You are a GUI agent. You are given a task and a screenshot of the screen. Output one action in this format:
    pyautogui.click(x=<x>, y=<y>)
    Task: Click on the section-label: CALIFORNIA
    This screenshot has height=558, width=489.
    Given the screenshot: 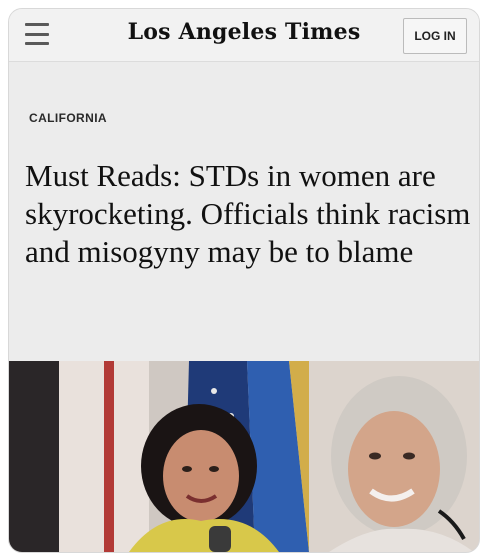 What is the action you would take?
    pyautogui.click(x=68, y=118)
    